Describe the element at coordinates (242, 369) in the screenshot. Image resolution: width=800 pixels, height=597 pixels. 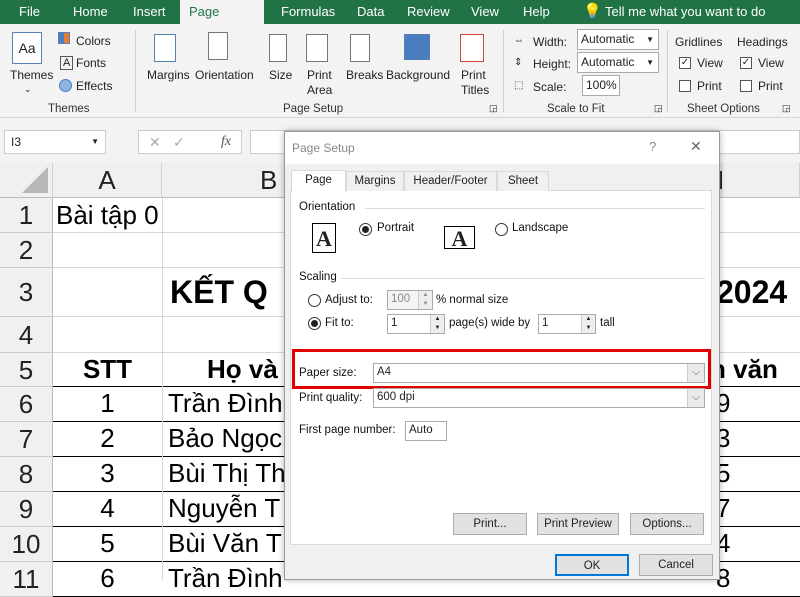
I see `header-name: Họ và` at that location.